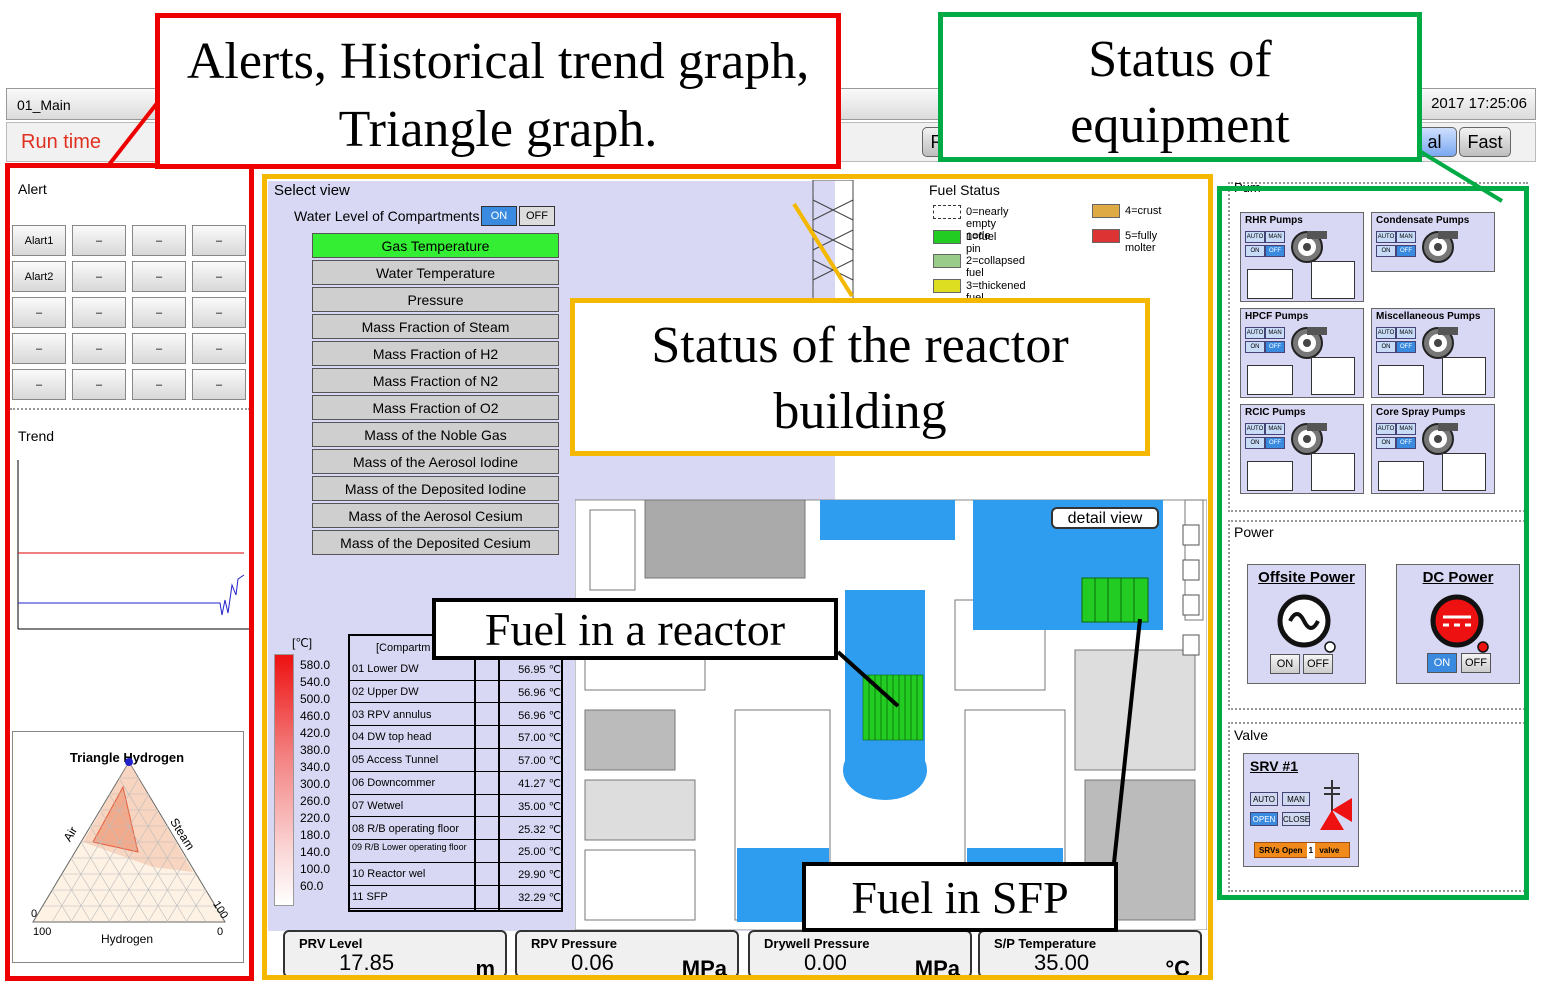  I want to click on equipment-section-outline, so click(1373, 543).